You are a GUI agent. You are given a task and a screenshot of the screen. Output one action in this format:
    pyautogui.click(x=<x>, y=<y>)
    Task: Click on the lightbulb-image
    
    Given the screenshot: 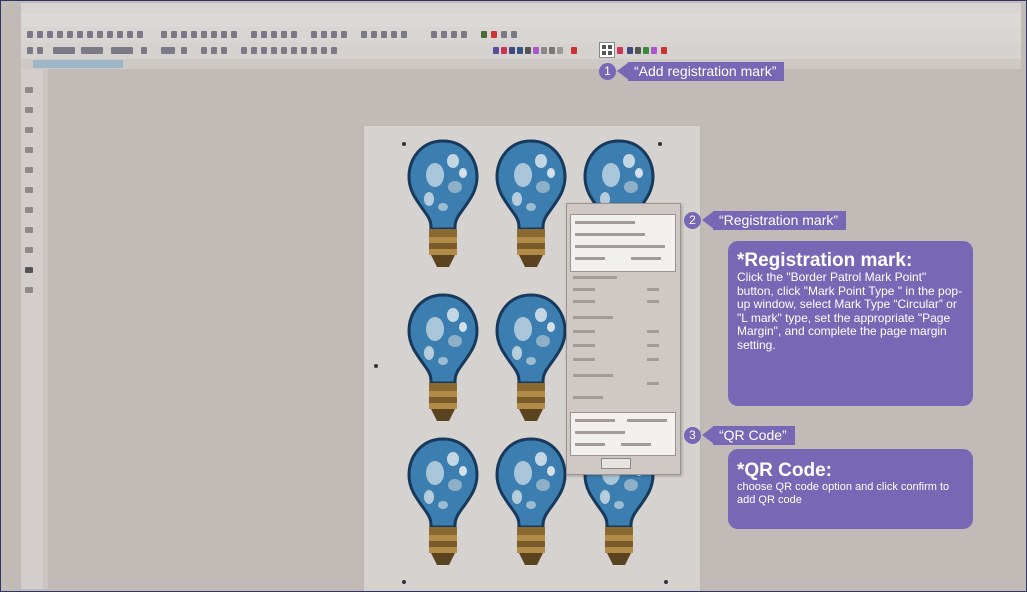 What is the action you would take?
    pyautogui.click(x=443, y=362)
    